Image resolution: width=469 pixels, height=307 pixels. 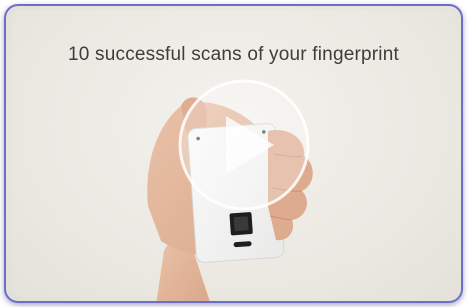 I want to click on play-button, so click(x=244, y=145).